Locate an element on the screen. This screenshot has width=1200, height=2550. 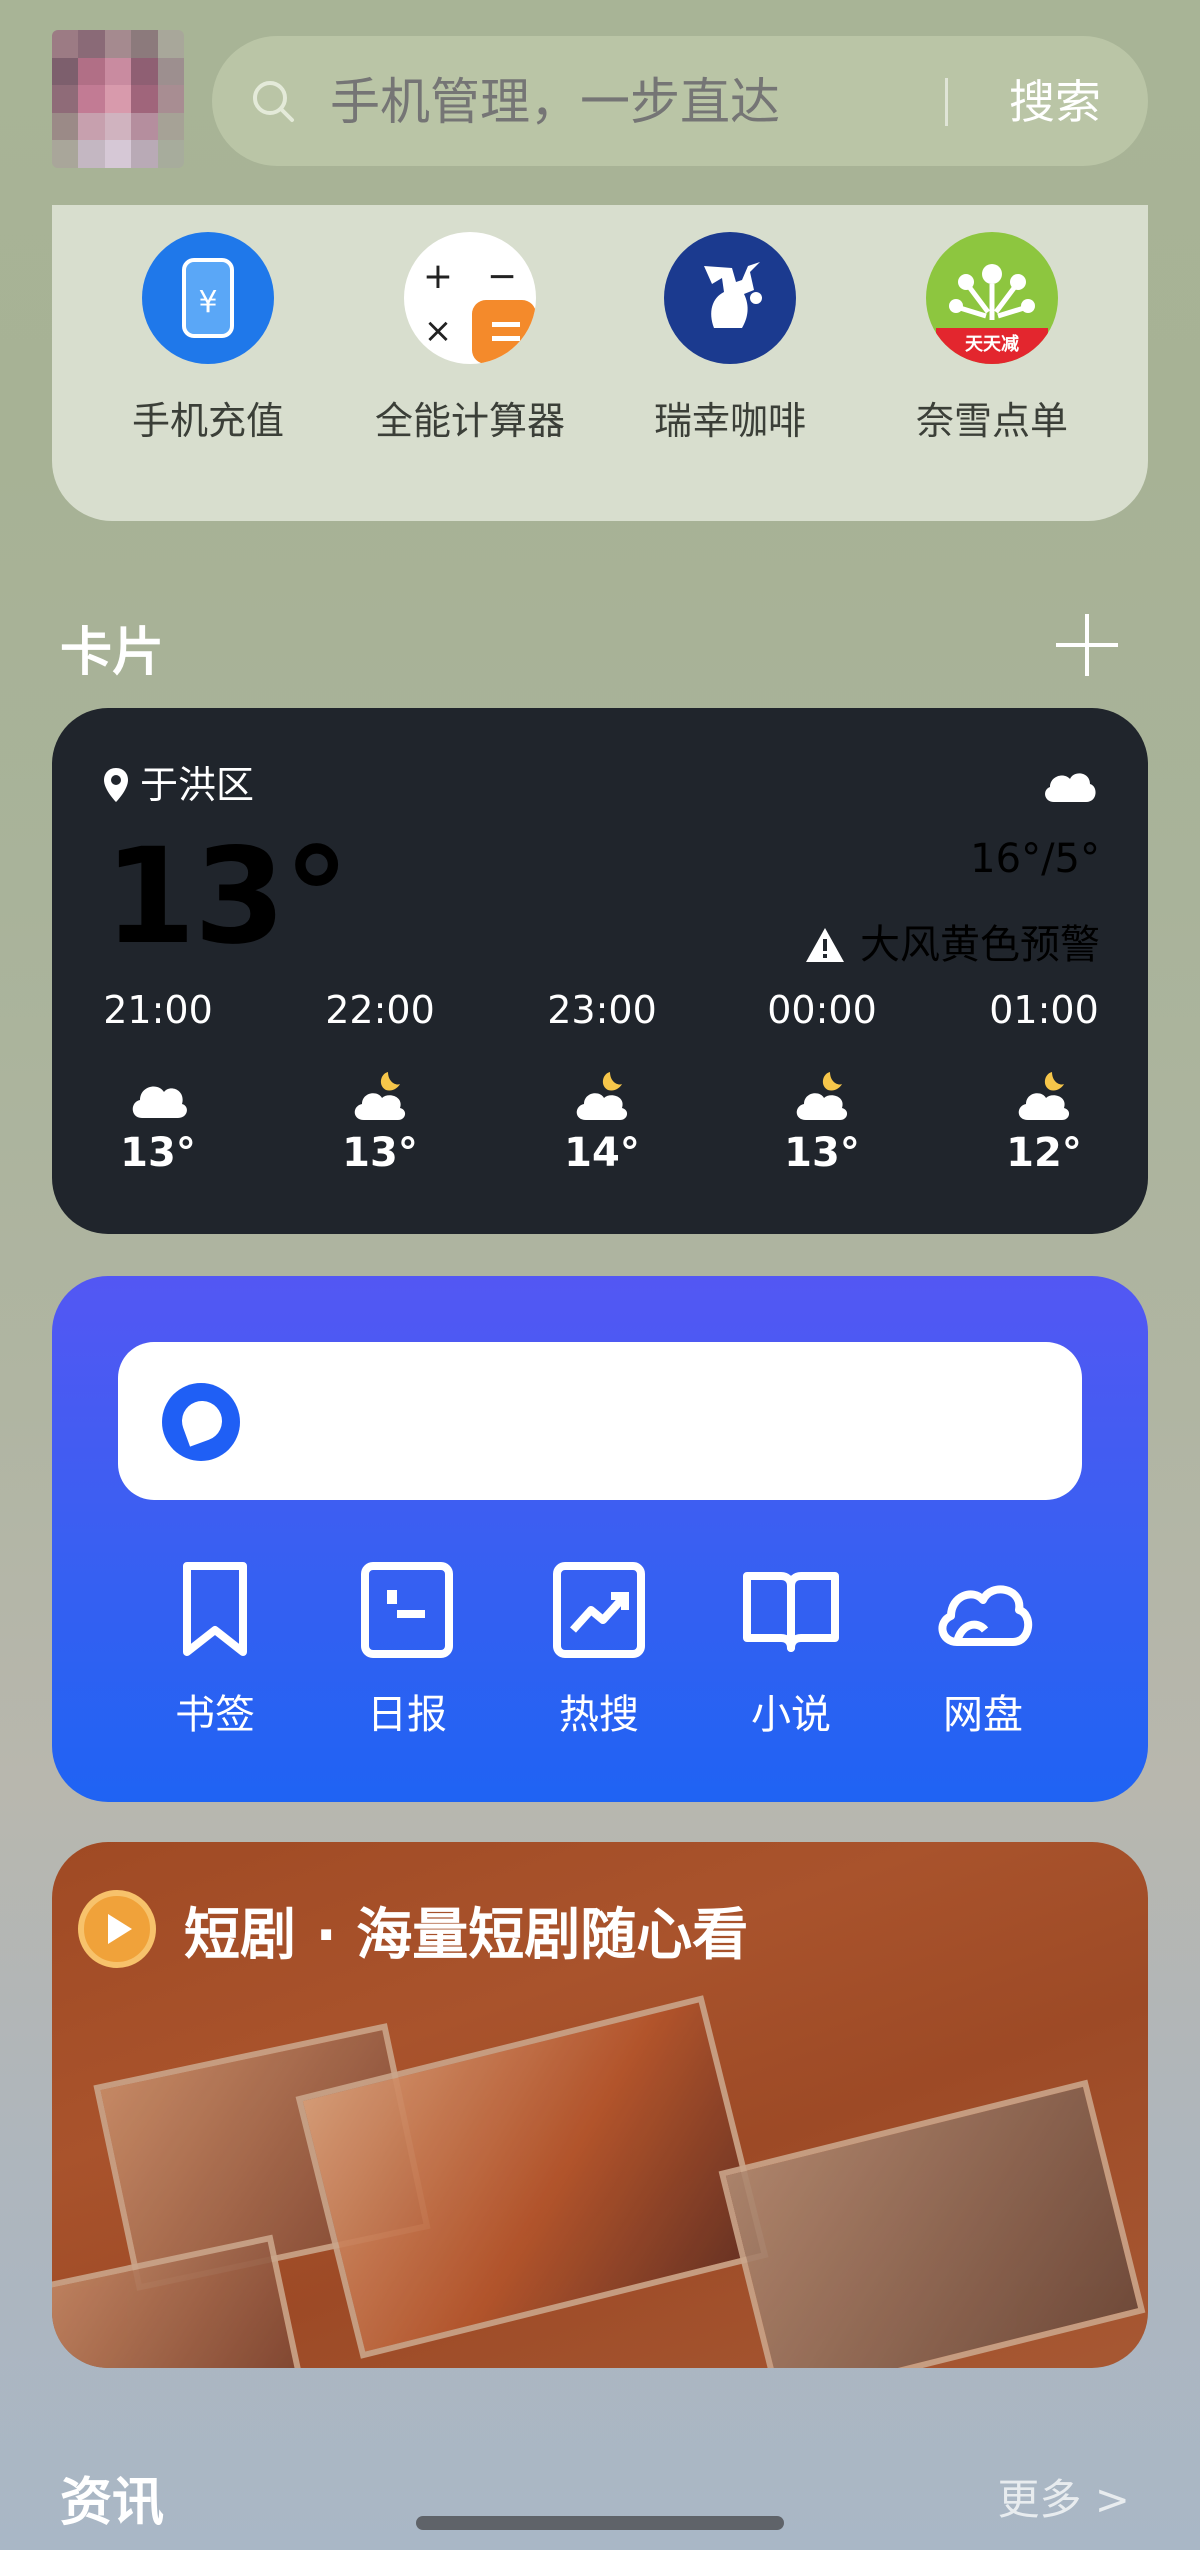
search-icon is located at coordinates (273, 101).